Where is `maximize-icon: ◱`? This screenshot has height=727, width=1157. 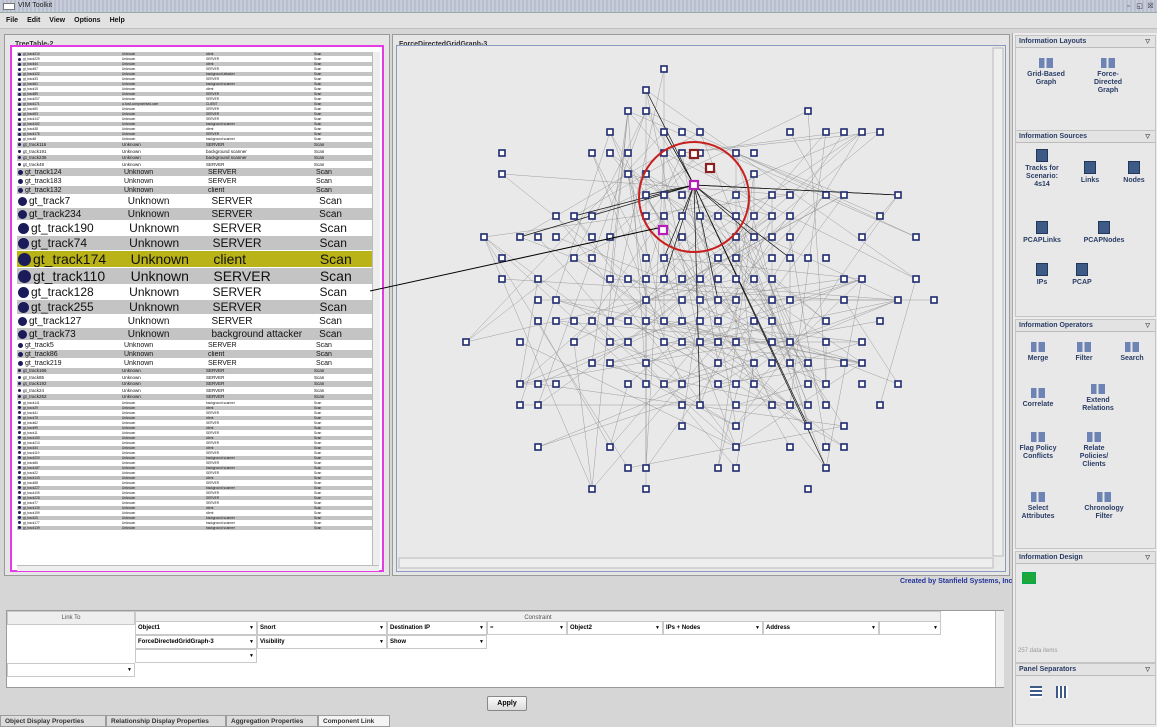 maximize-icon: ◱ is located at coordinates (1139, 6).